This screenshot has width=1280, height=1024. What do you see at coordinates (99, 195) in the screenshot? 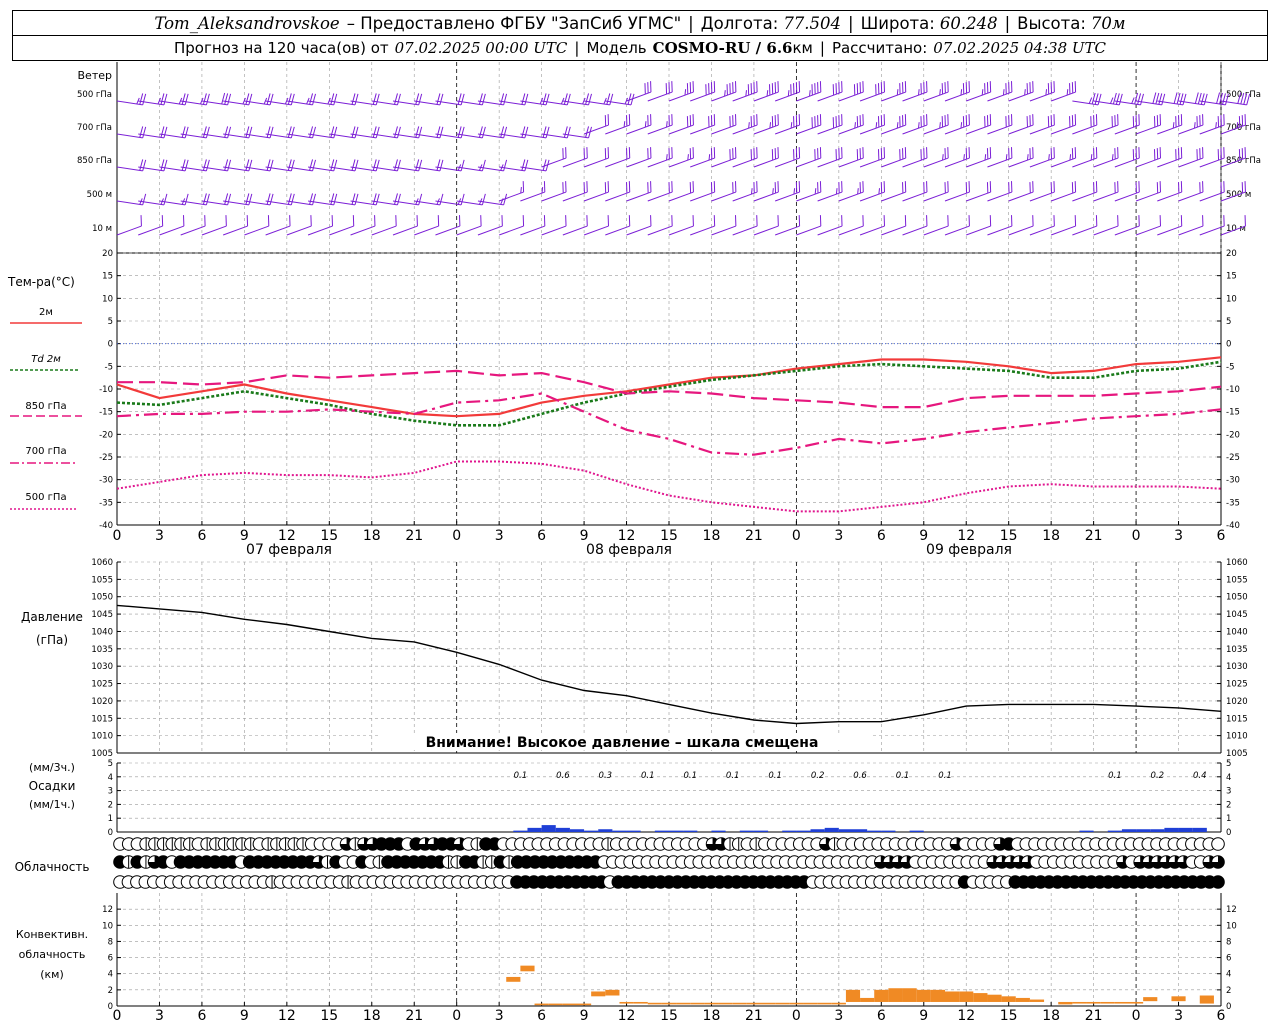
I see `wind-level-label: 500 м` at bounding box center [99, 195].